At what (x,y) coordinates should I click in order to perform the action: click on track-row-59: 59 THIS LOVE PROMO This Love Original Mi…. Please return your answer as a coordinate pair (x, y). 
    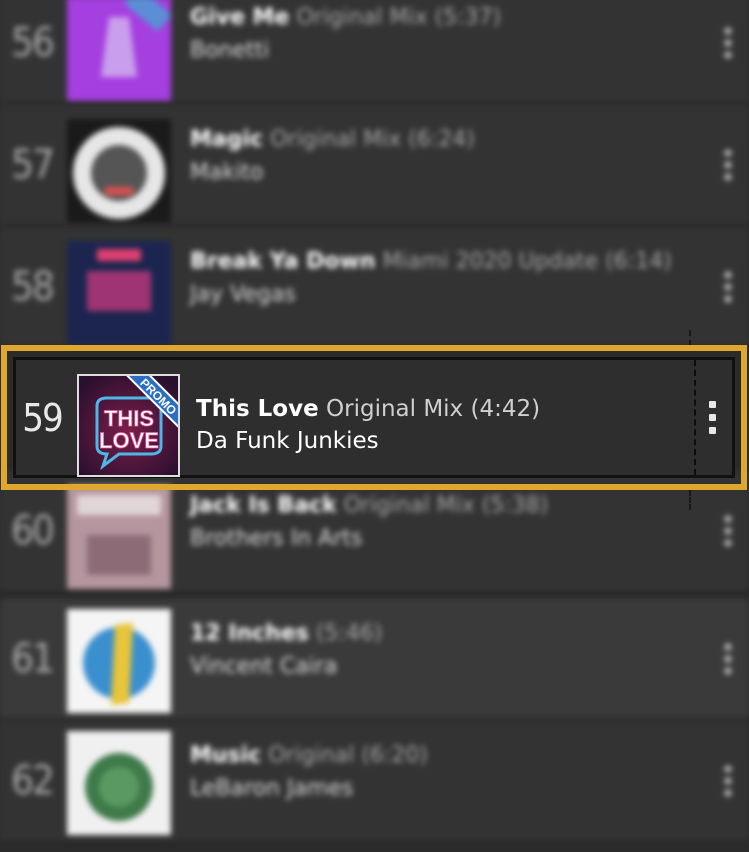
    Looking at the image, I should click on (374, 417).